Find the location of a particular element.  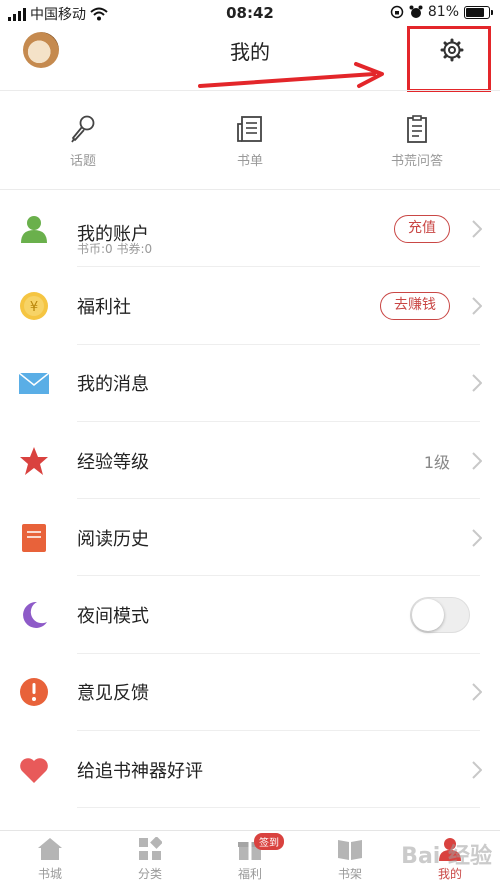

menu-item-label: 福利社 is located at coordinates (104, 307).